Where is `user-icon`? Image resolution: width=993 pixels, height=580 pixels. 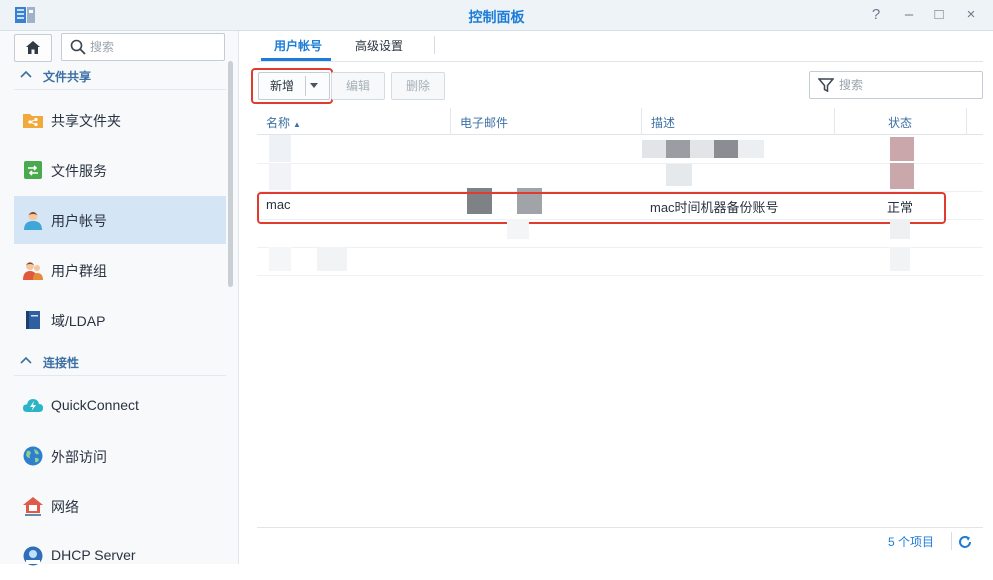
user-icon is located at coordinates (33, 220).